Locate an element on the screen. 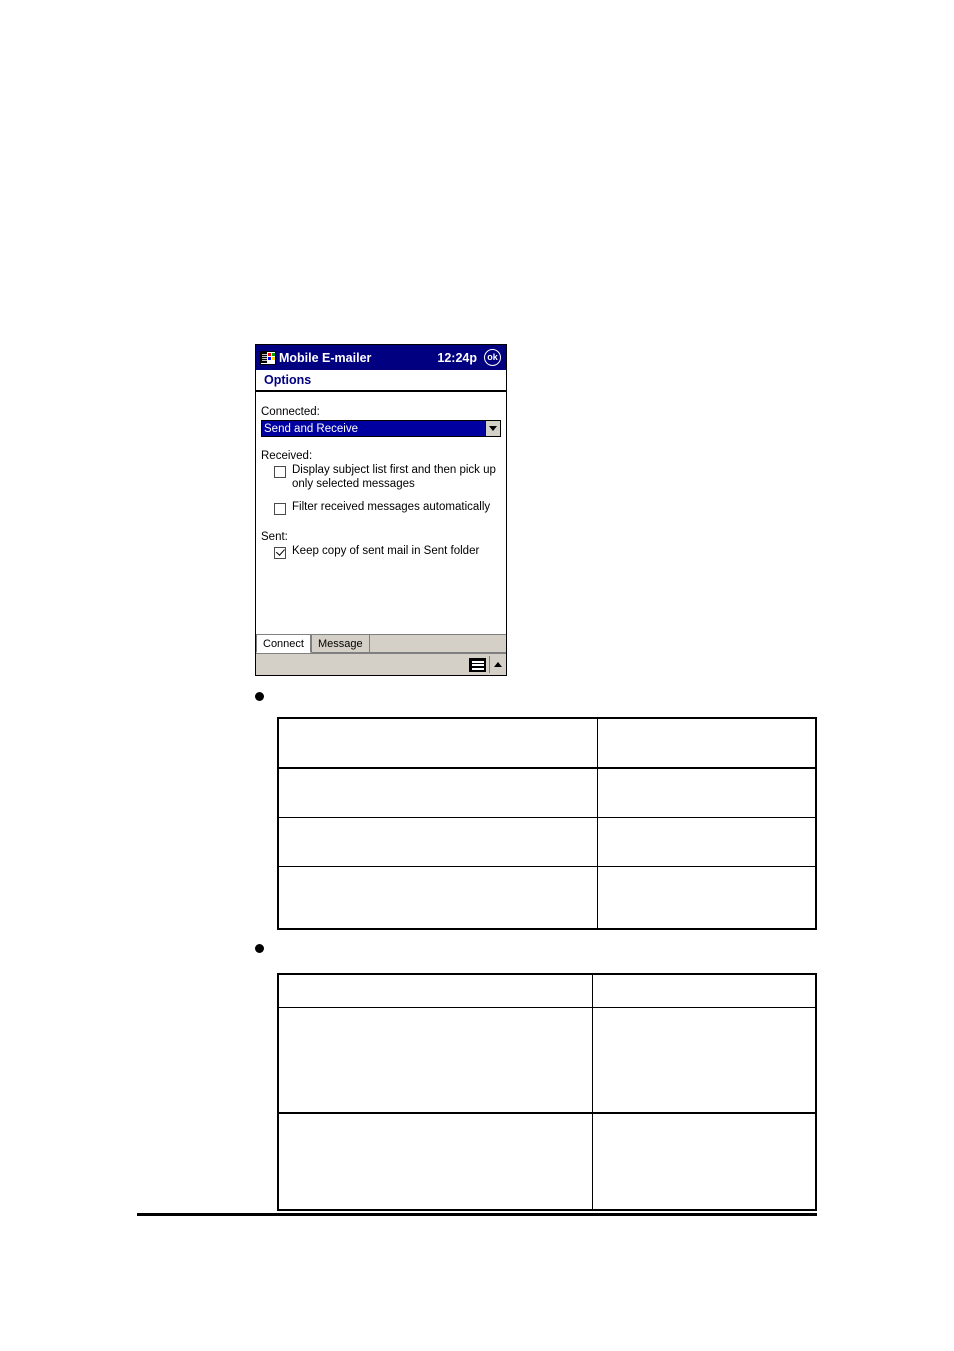 The height and width of the screenshot is (1351, 954). tab-connect: Connect is located at coordinates (283, 643).